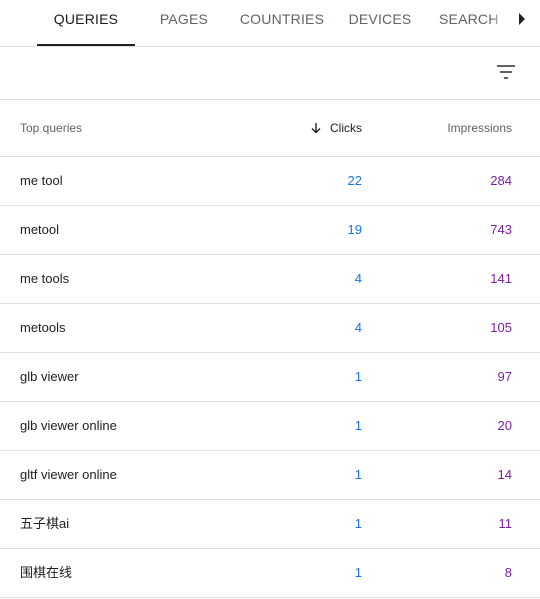  Describe the element at coordinates (270, 181) in the screenshot. I see `table-row: me tool 22 284` at that location.